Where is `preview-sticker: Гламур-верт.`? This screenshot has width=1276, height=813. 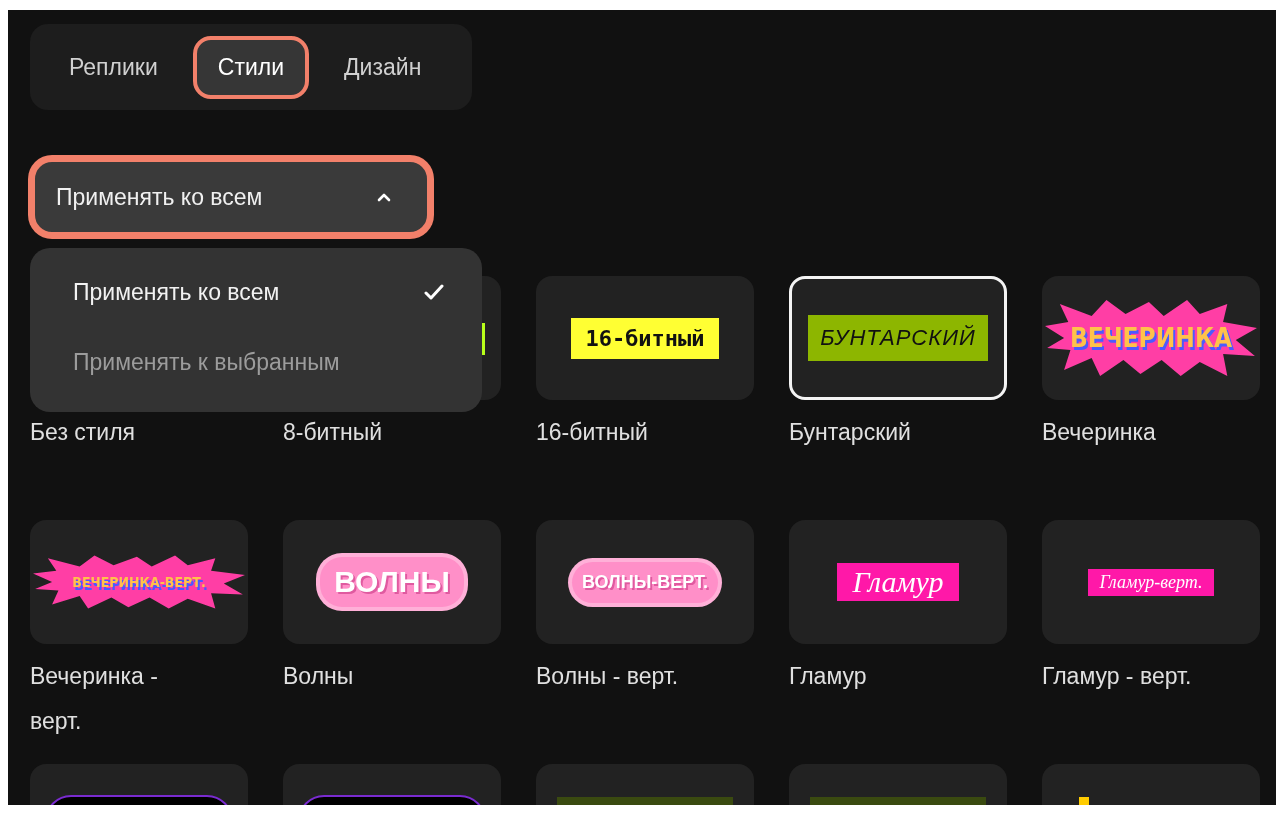
preview-sticker: Гламур-верт. is located at coordinates (1151, 582).